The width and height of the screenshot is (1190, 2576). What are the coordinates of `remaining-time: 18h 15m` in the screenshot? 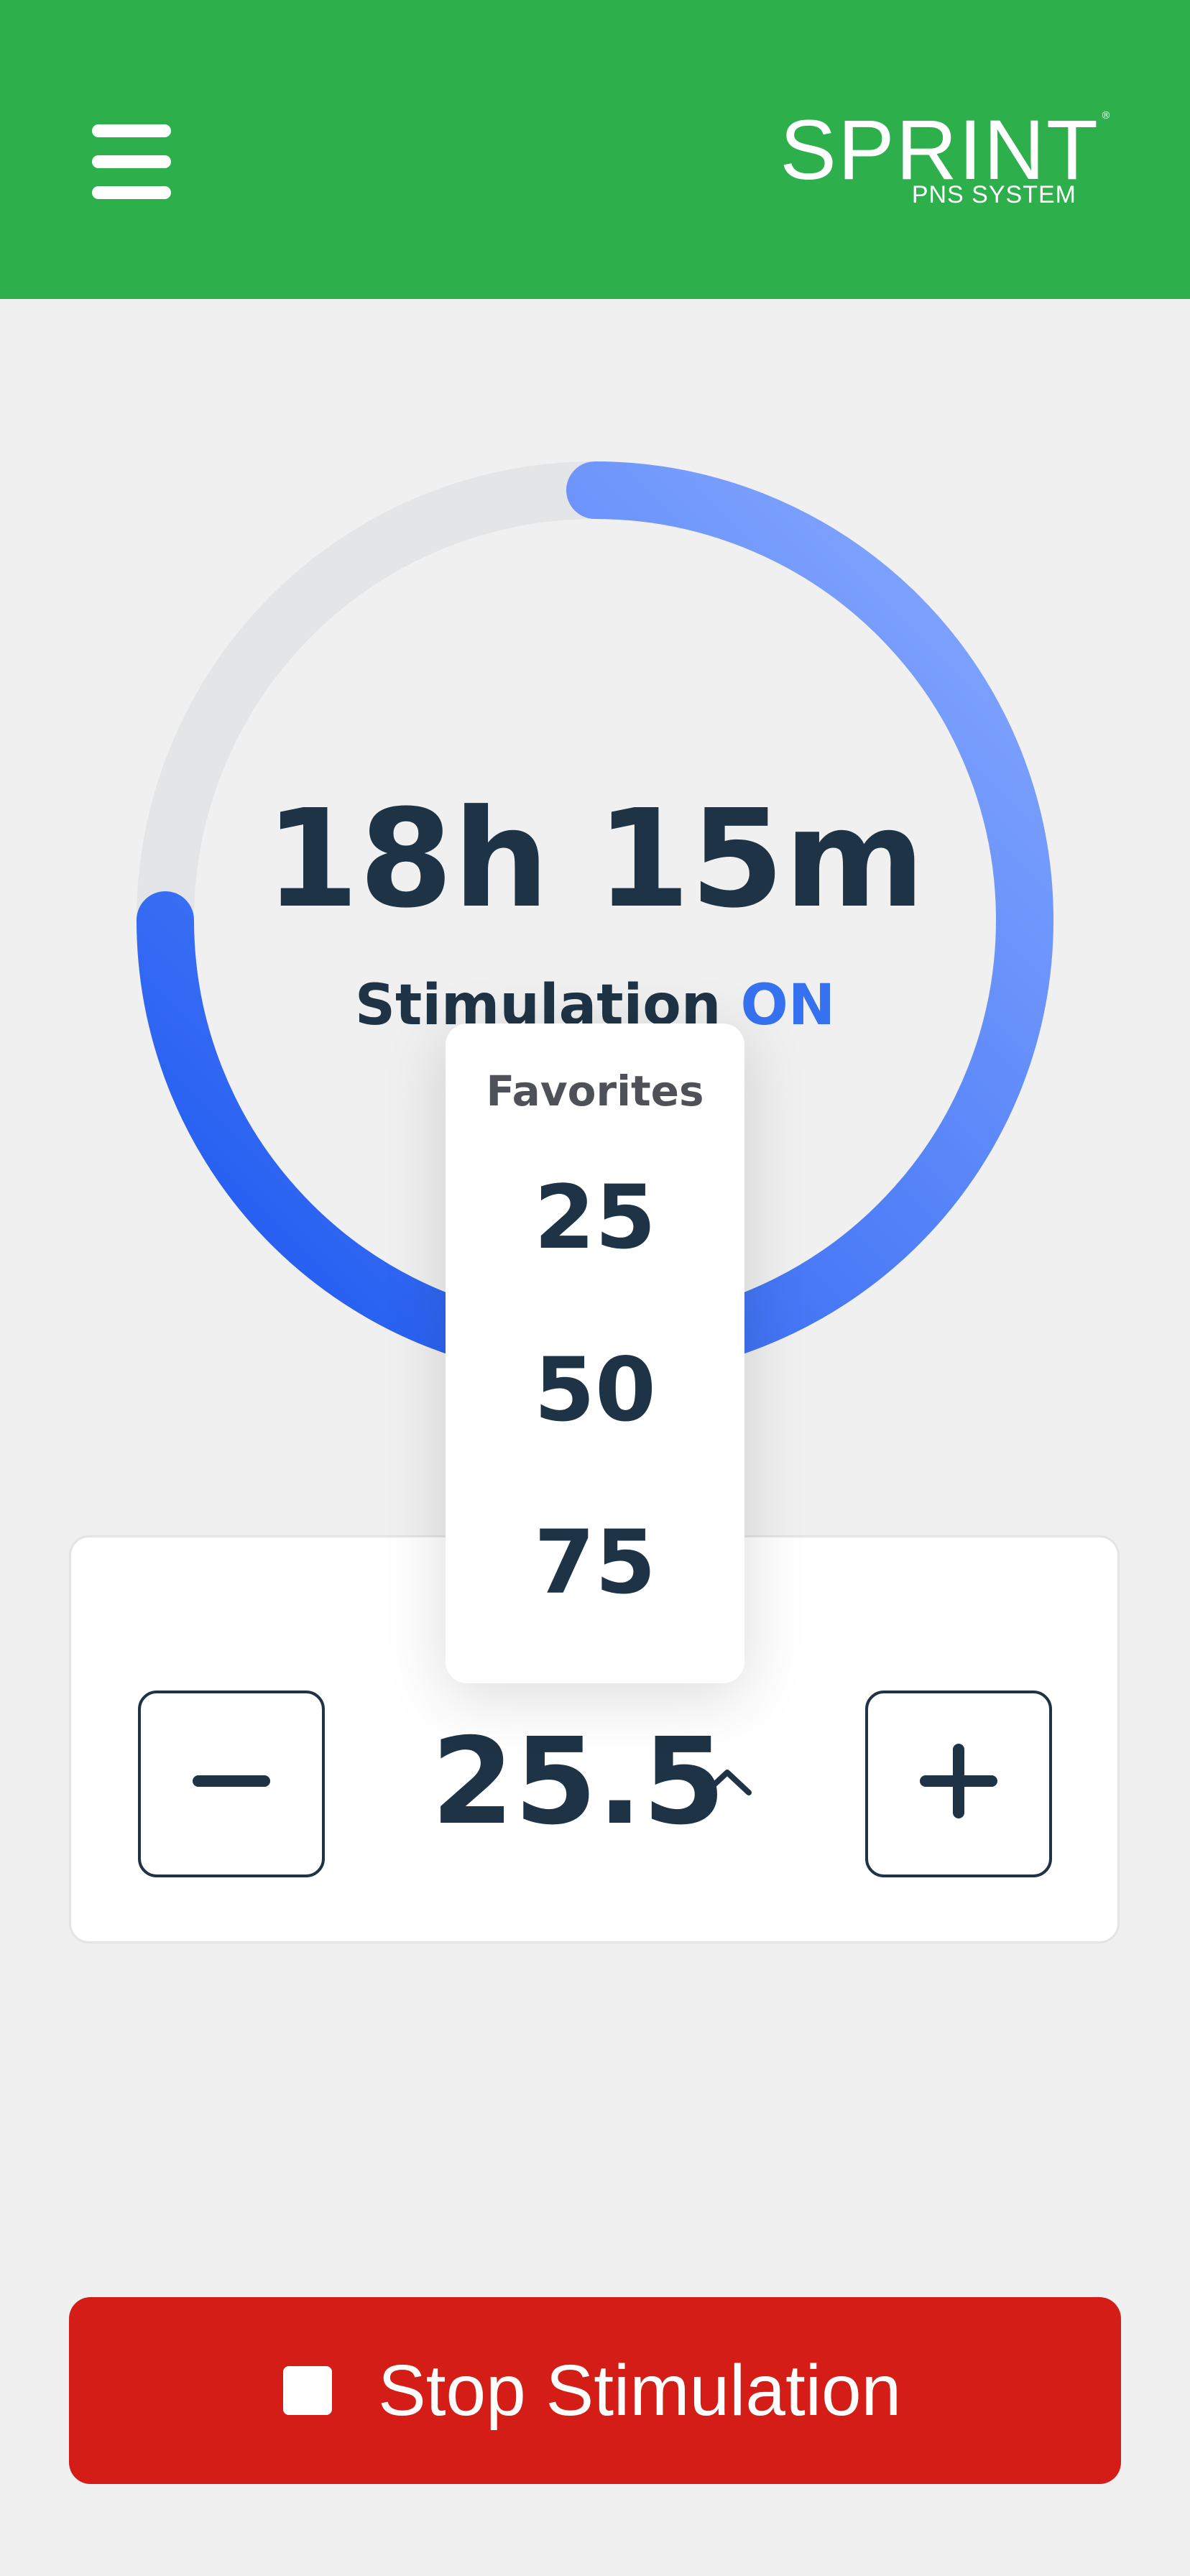 It's located at (595, 859).